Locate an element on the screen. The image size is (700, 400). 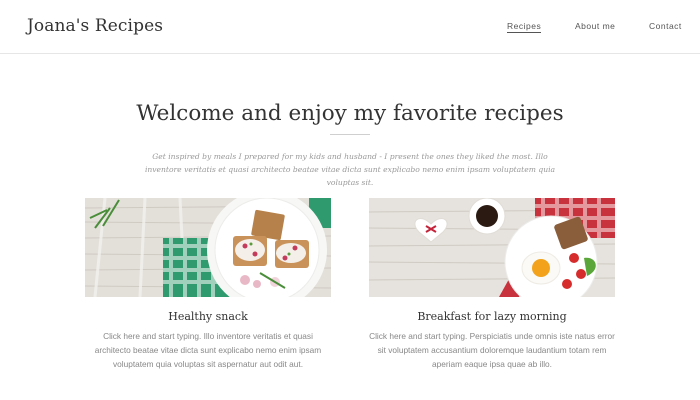
nav-item-contact: Contact is located at coordinates (665, 26).